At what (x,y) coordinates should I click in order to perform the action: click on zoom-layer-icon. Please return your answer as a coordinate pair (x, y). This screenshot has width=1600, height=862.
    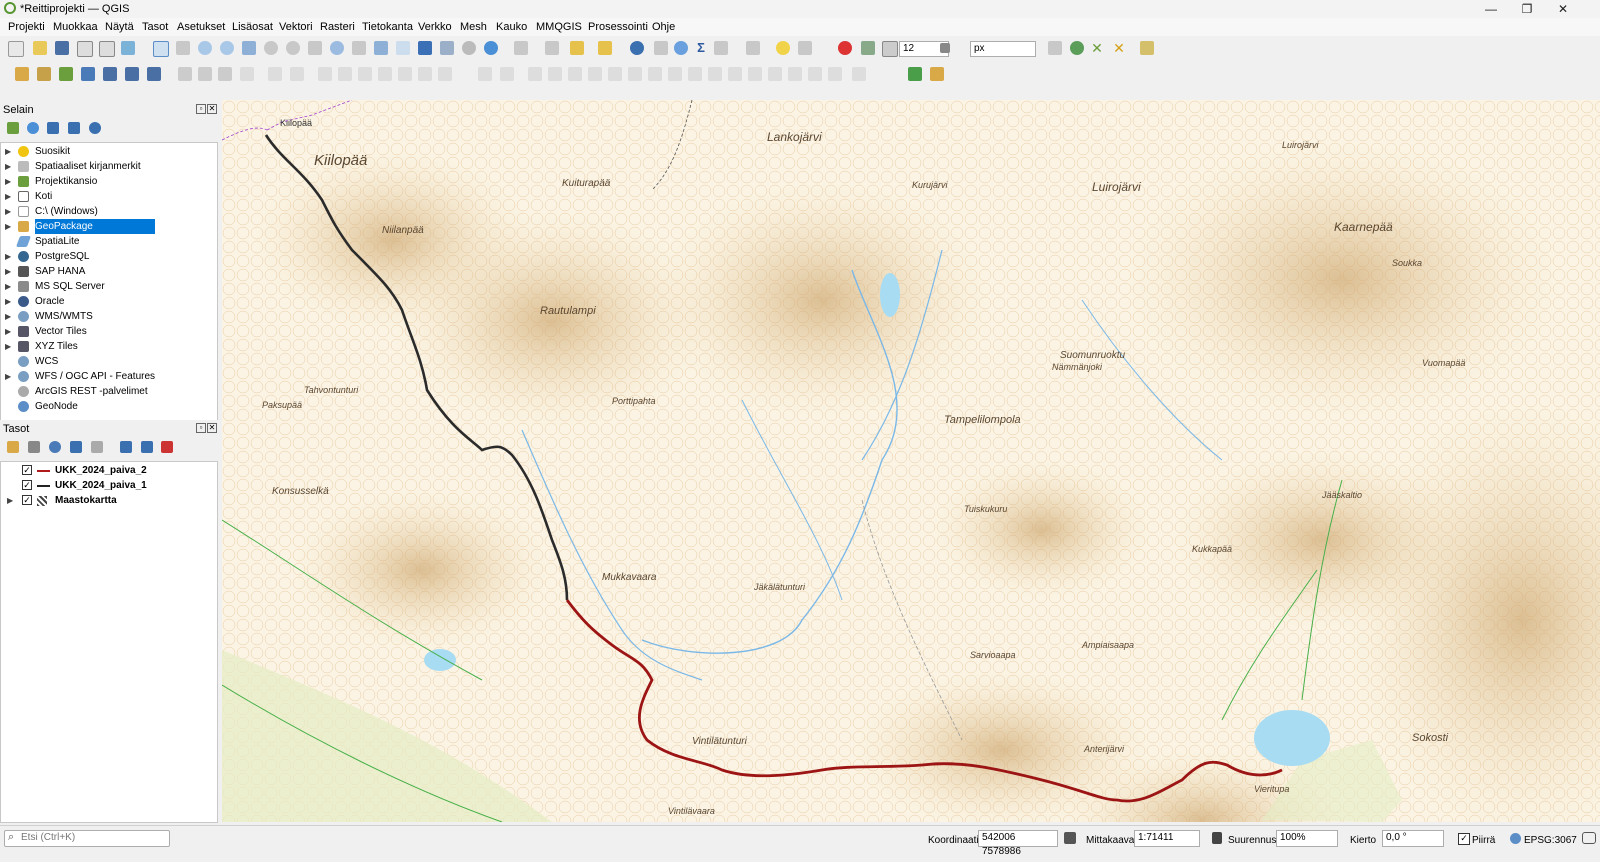
    Looking at the image, I should click on (293, 48).